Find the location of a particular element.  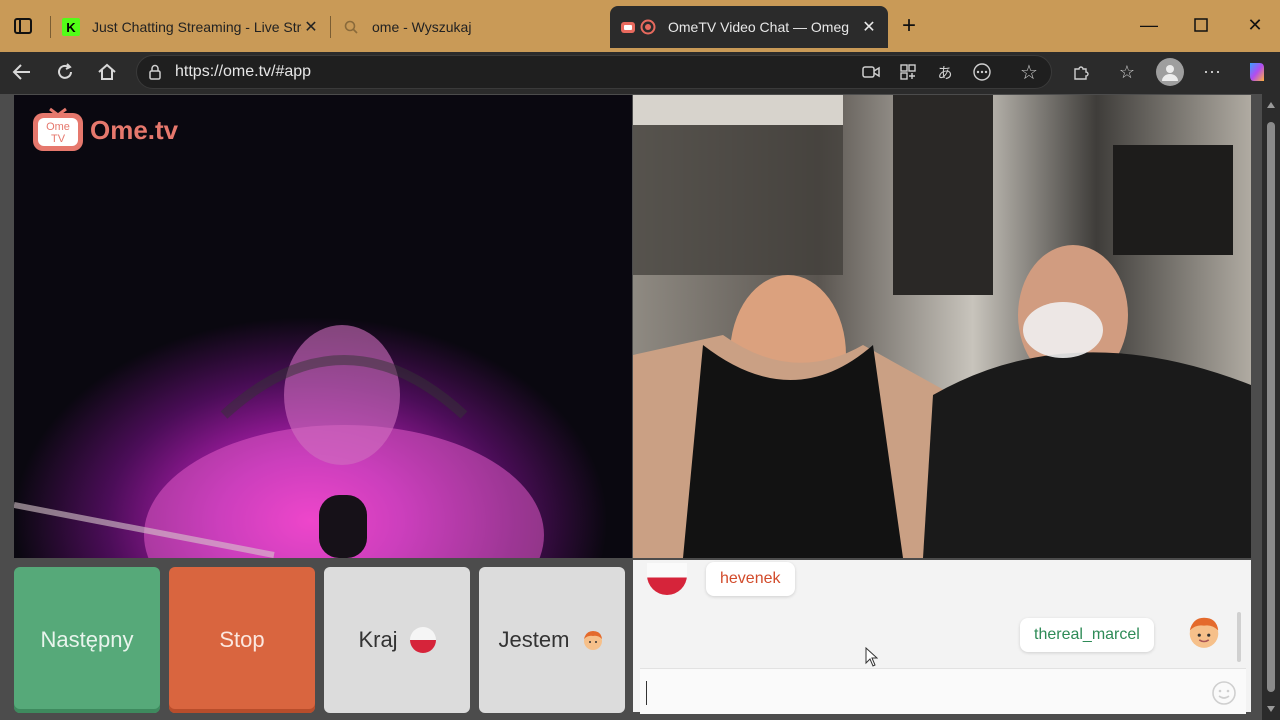

gender-button-label: Jestem is located at coordinates (534, 639).